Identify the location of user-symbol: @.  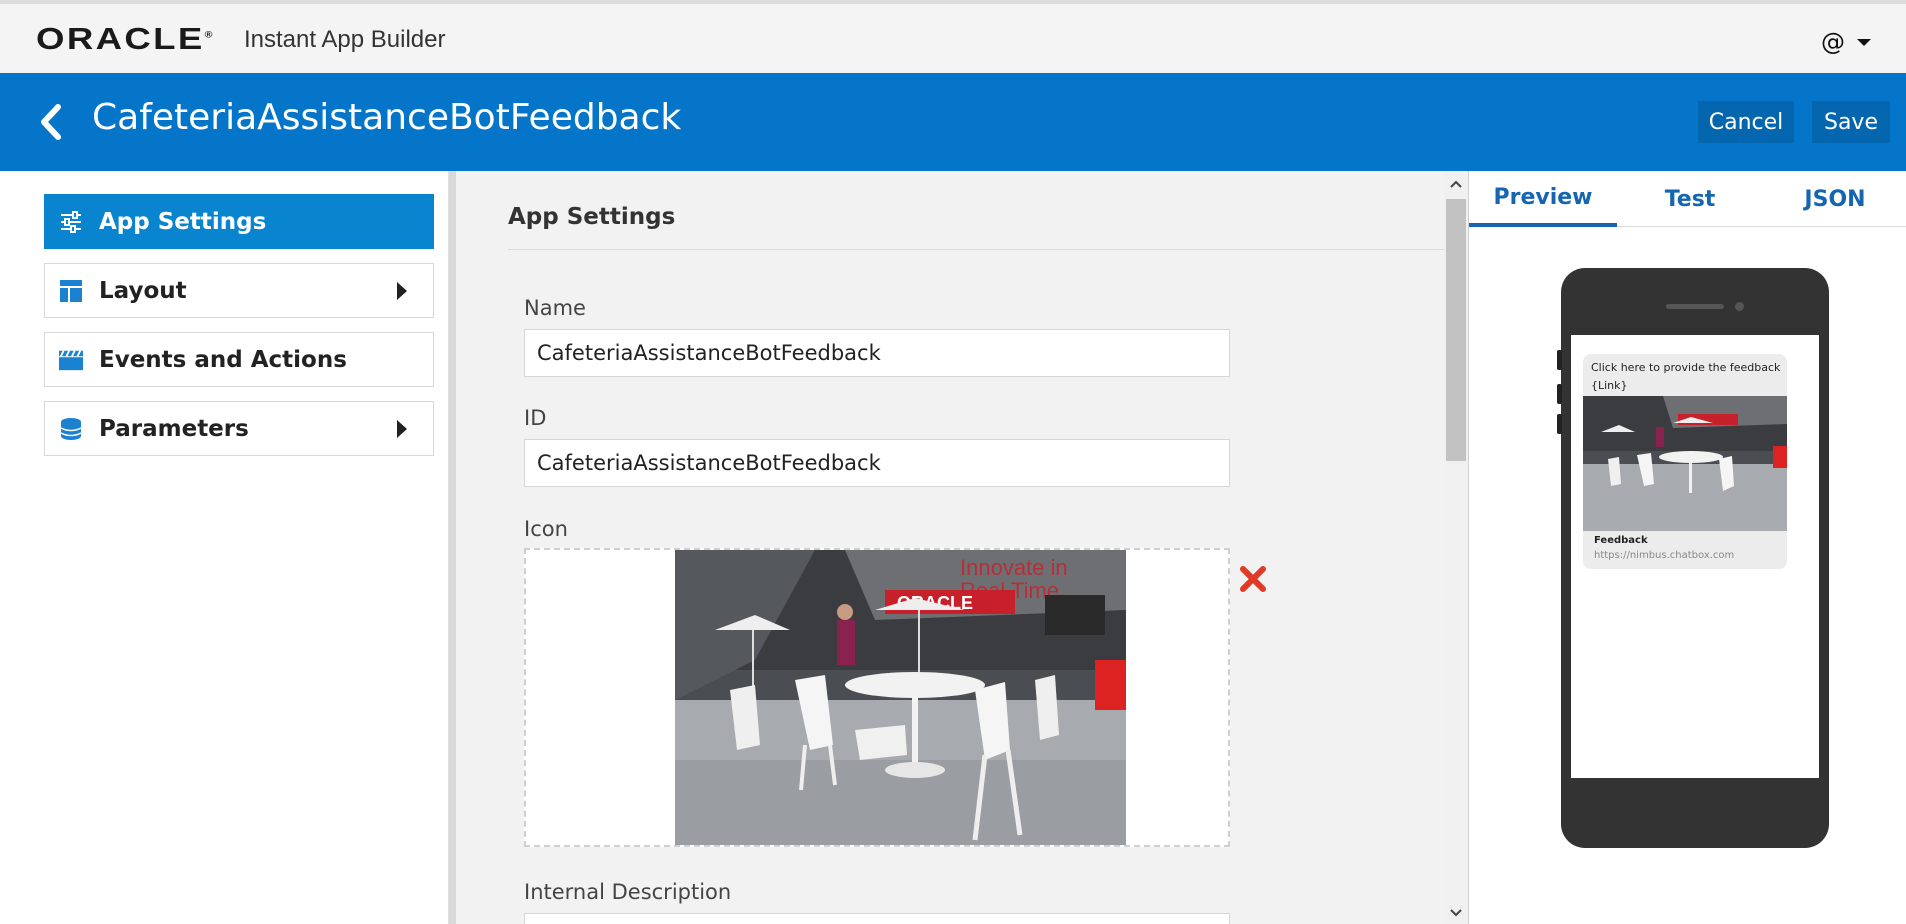
(1833, 42).